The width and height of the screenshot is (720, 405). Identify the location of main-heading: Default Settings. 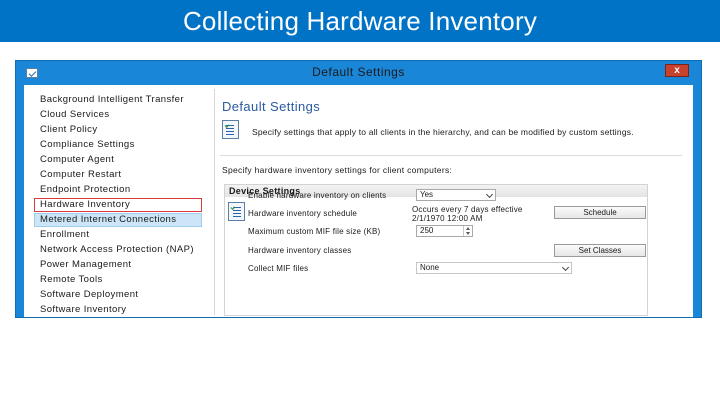
(271, 106).